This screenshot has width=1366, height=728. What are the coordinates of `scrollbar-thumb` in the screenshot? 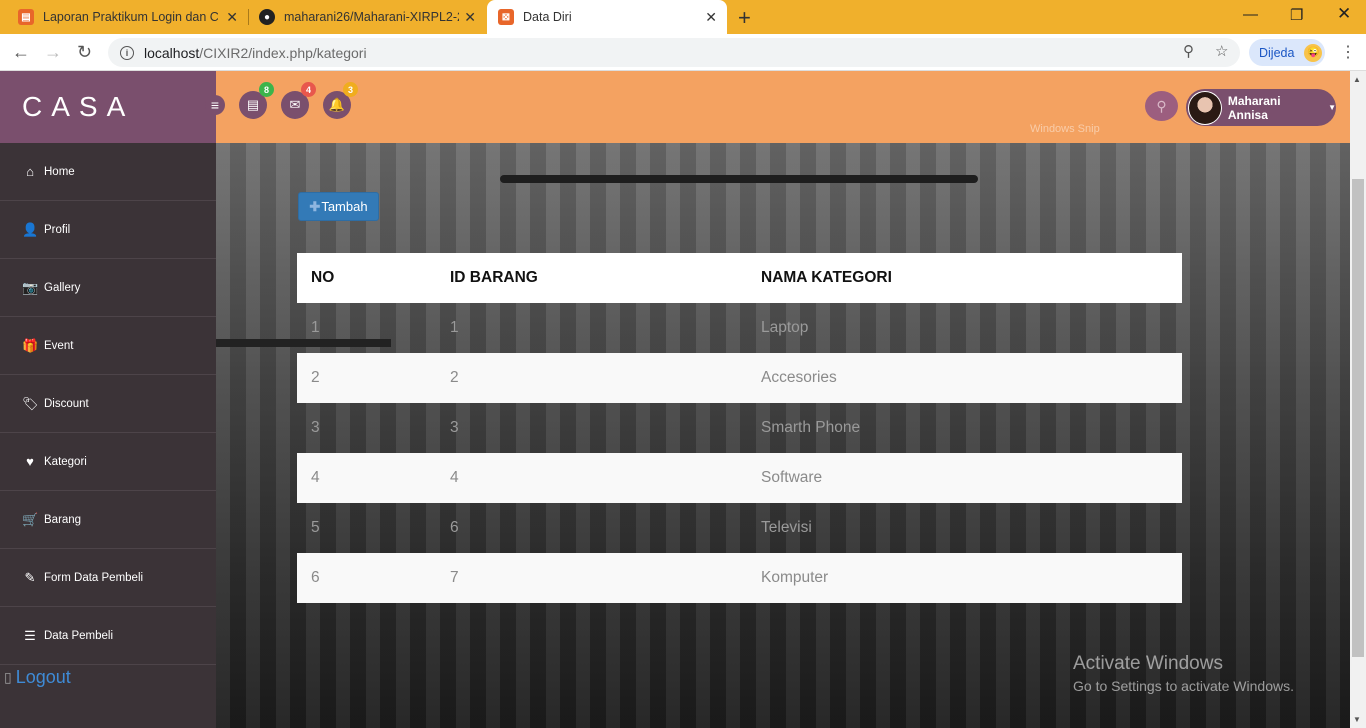 It's located at (1358, 418).